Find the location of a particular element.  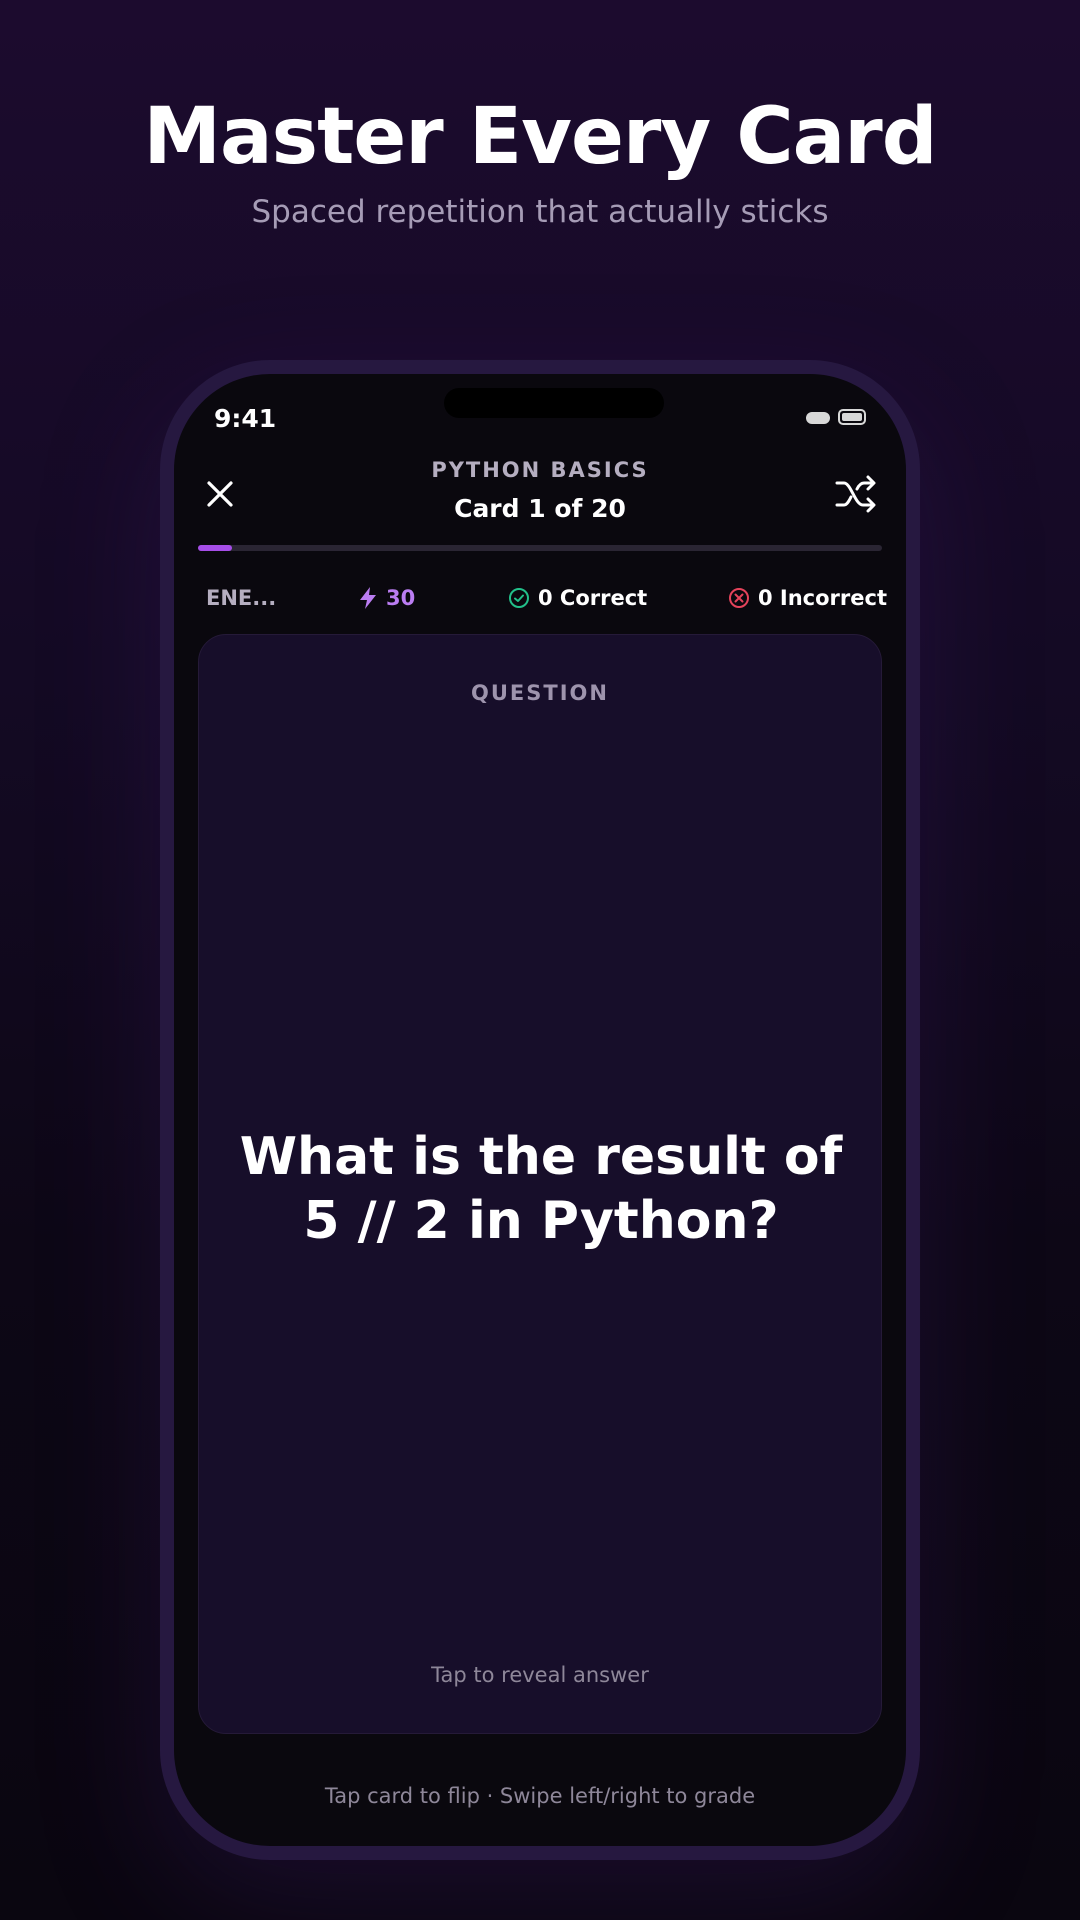

card-counter: Card 1 of 20 is located at coordinates (540, 508).